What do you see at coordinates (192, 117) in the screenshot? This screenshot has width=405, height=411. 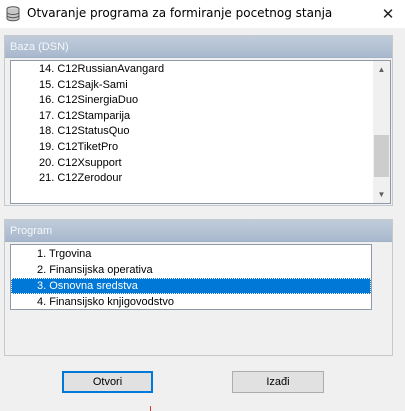 I see `database-list-item: 17. C12Stamparija` at bounding box center [192, 117].